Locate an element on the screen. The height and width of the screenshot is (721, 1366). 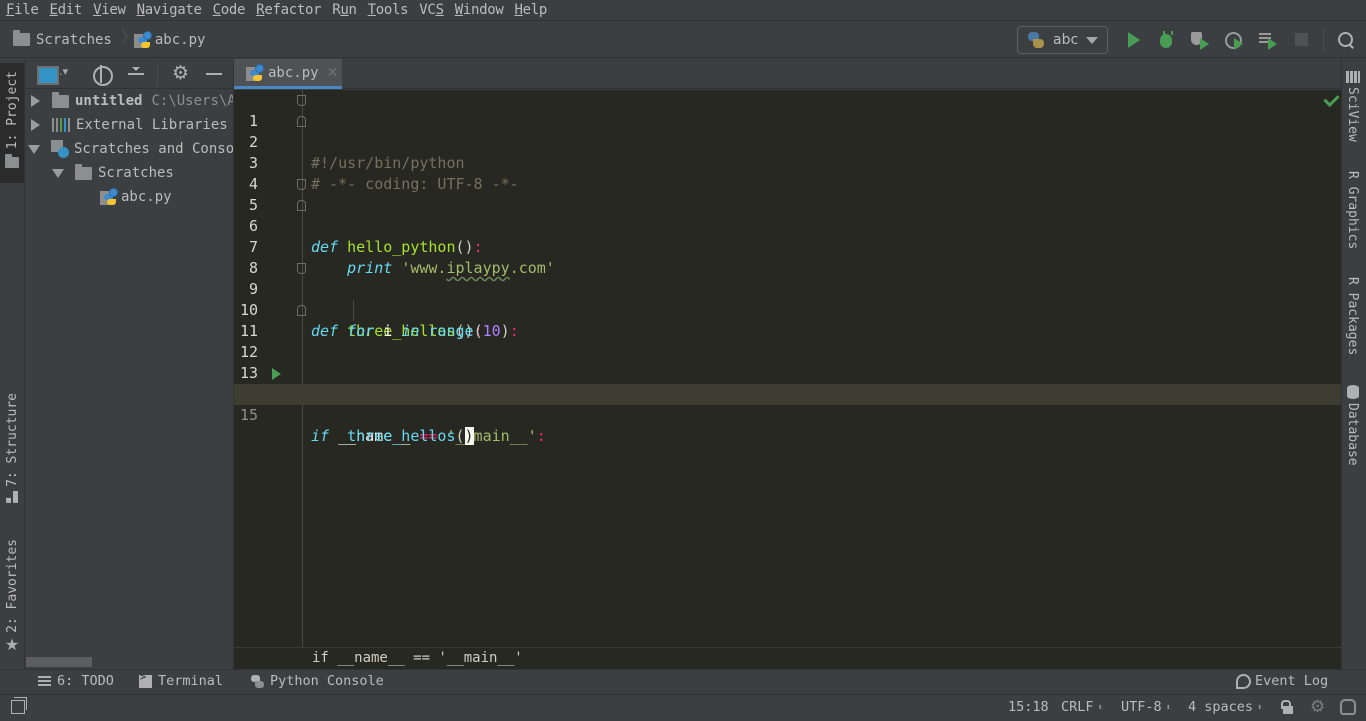
close-icon: ✕ is located at coordinates (333, 73).